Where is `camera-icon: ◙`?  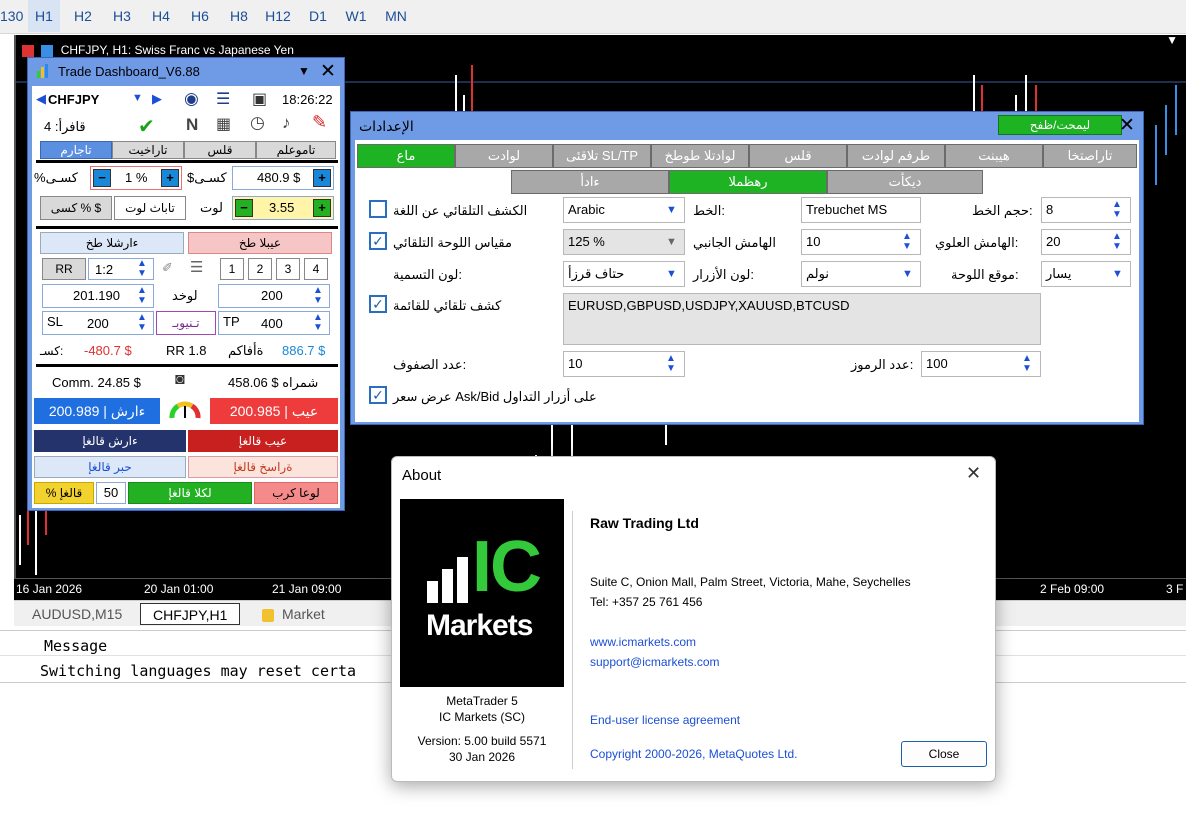 camera-icon: ◙ is located at coordinates (180, 380).